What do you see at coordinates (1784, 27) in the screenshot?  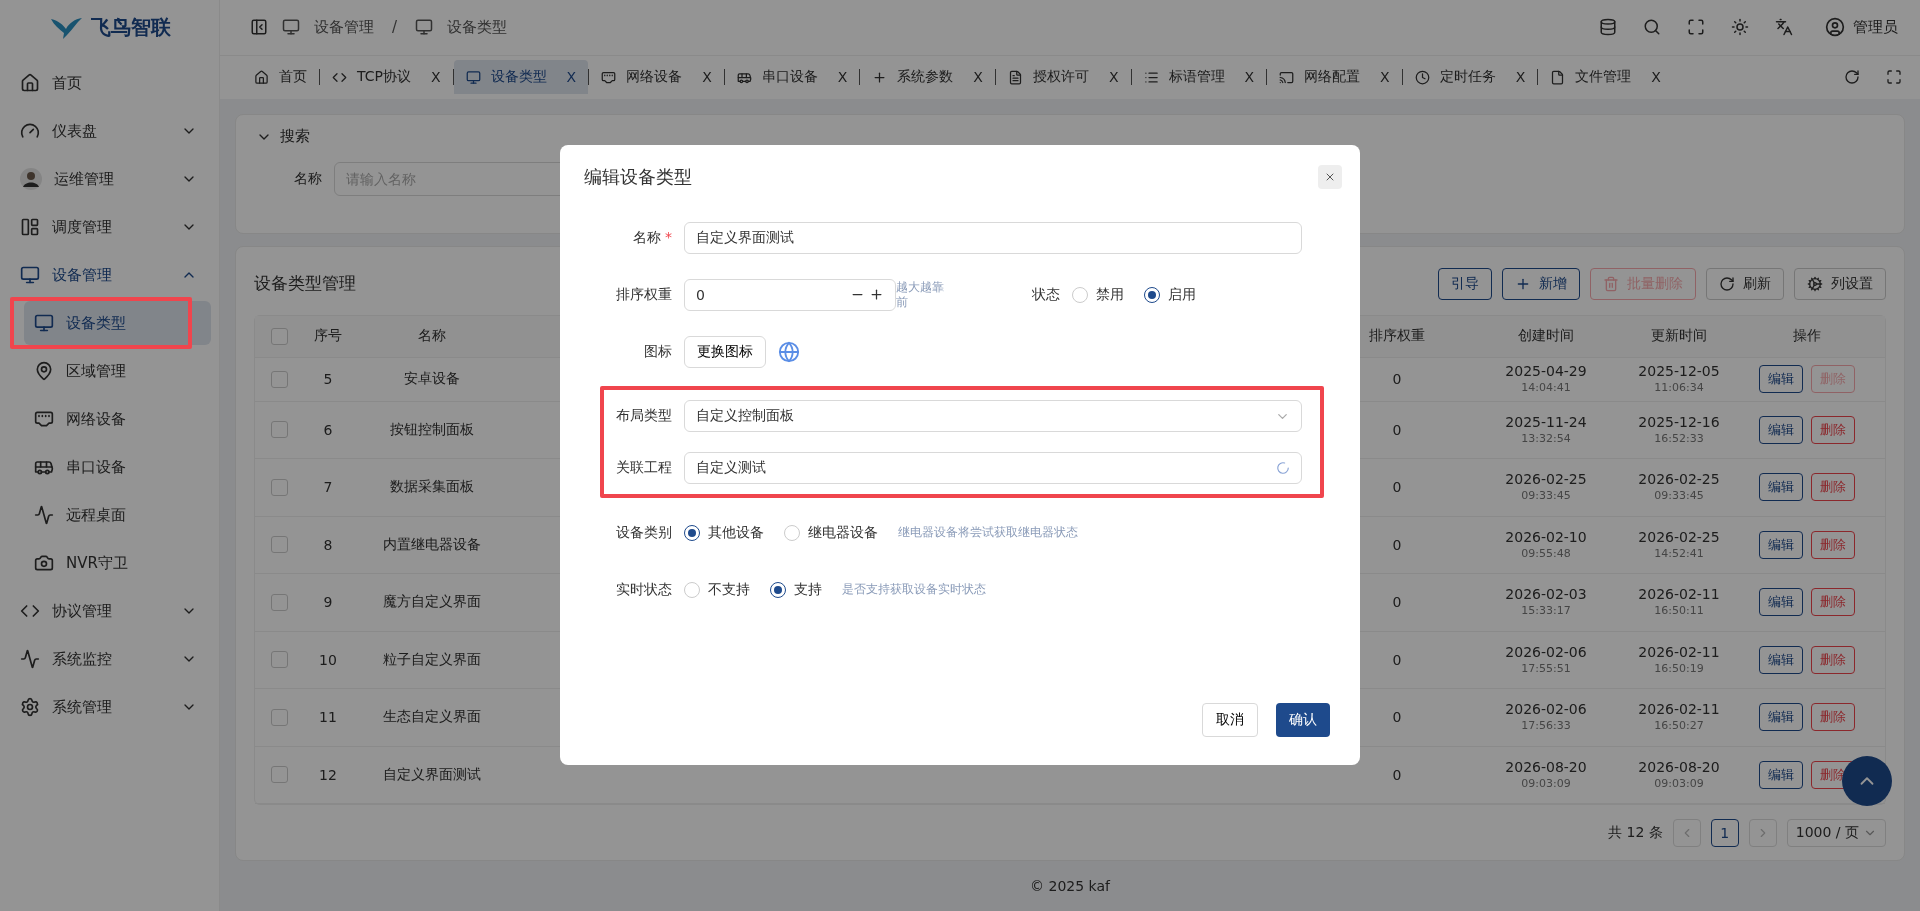 I see `language-icon` at bounding box center [1784, 27].